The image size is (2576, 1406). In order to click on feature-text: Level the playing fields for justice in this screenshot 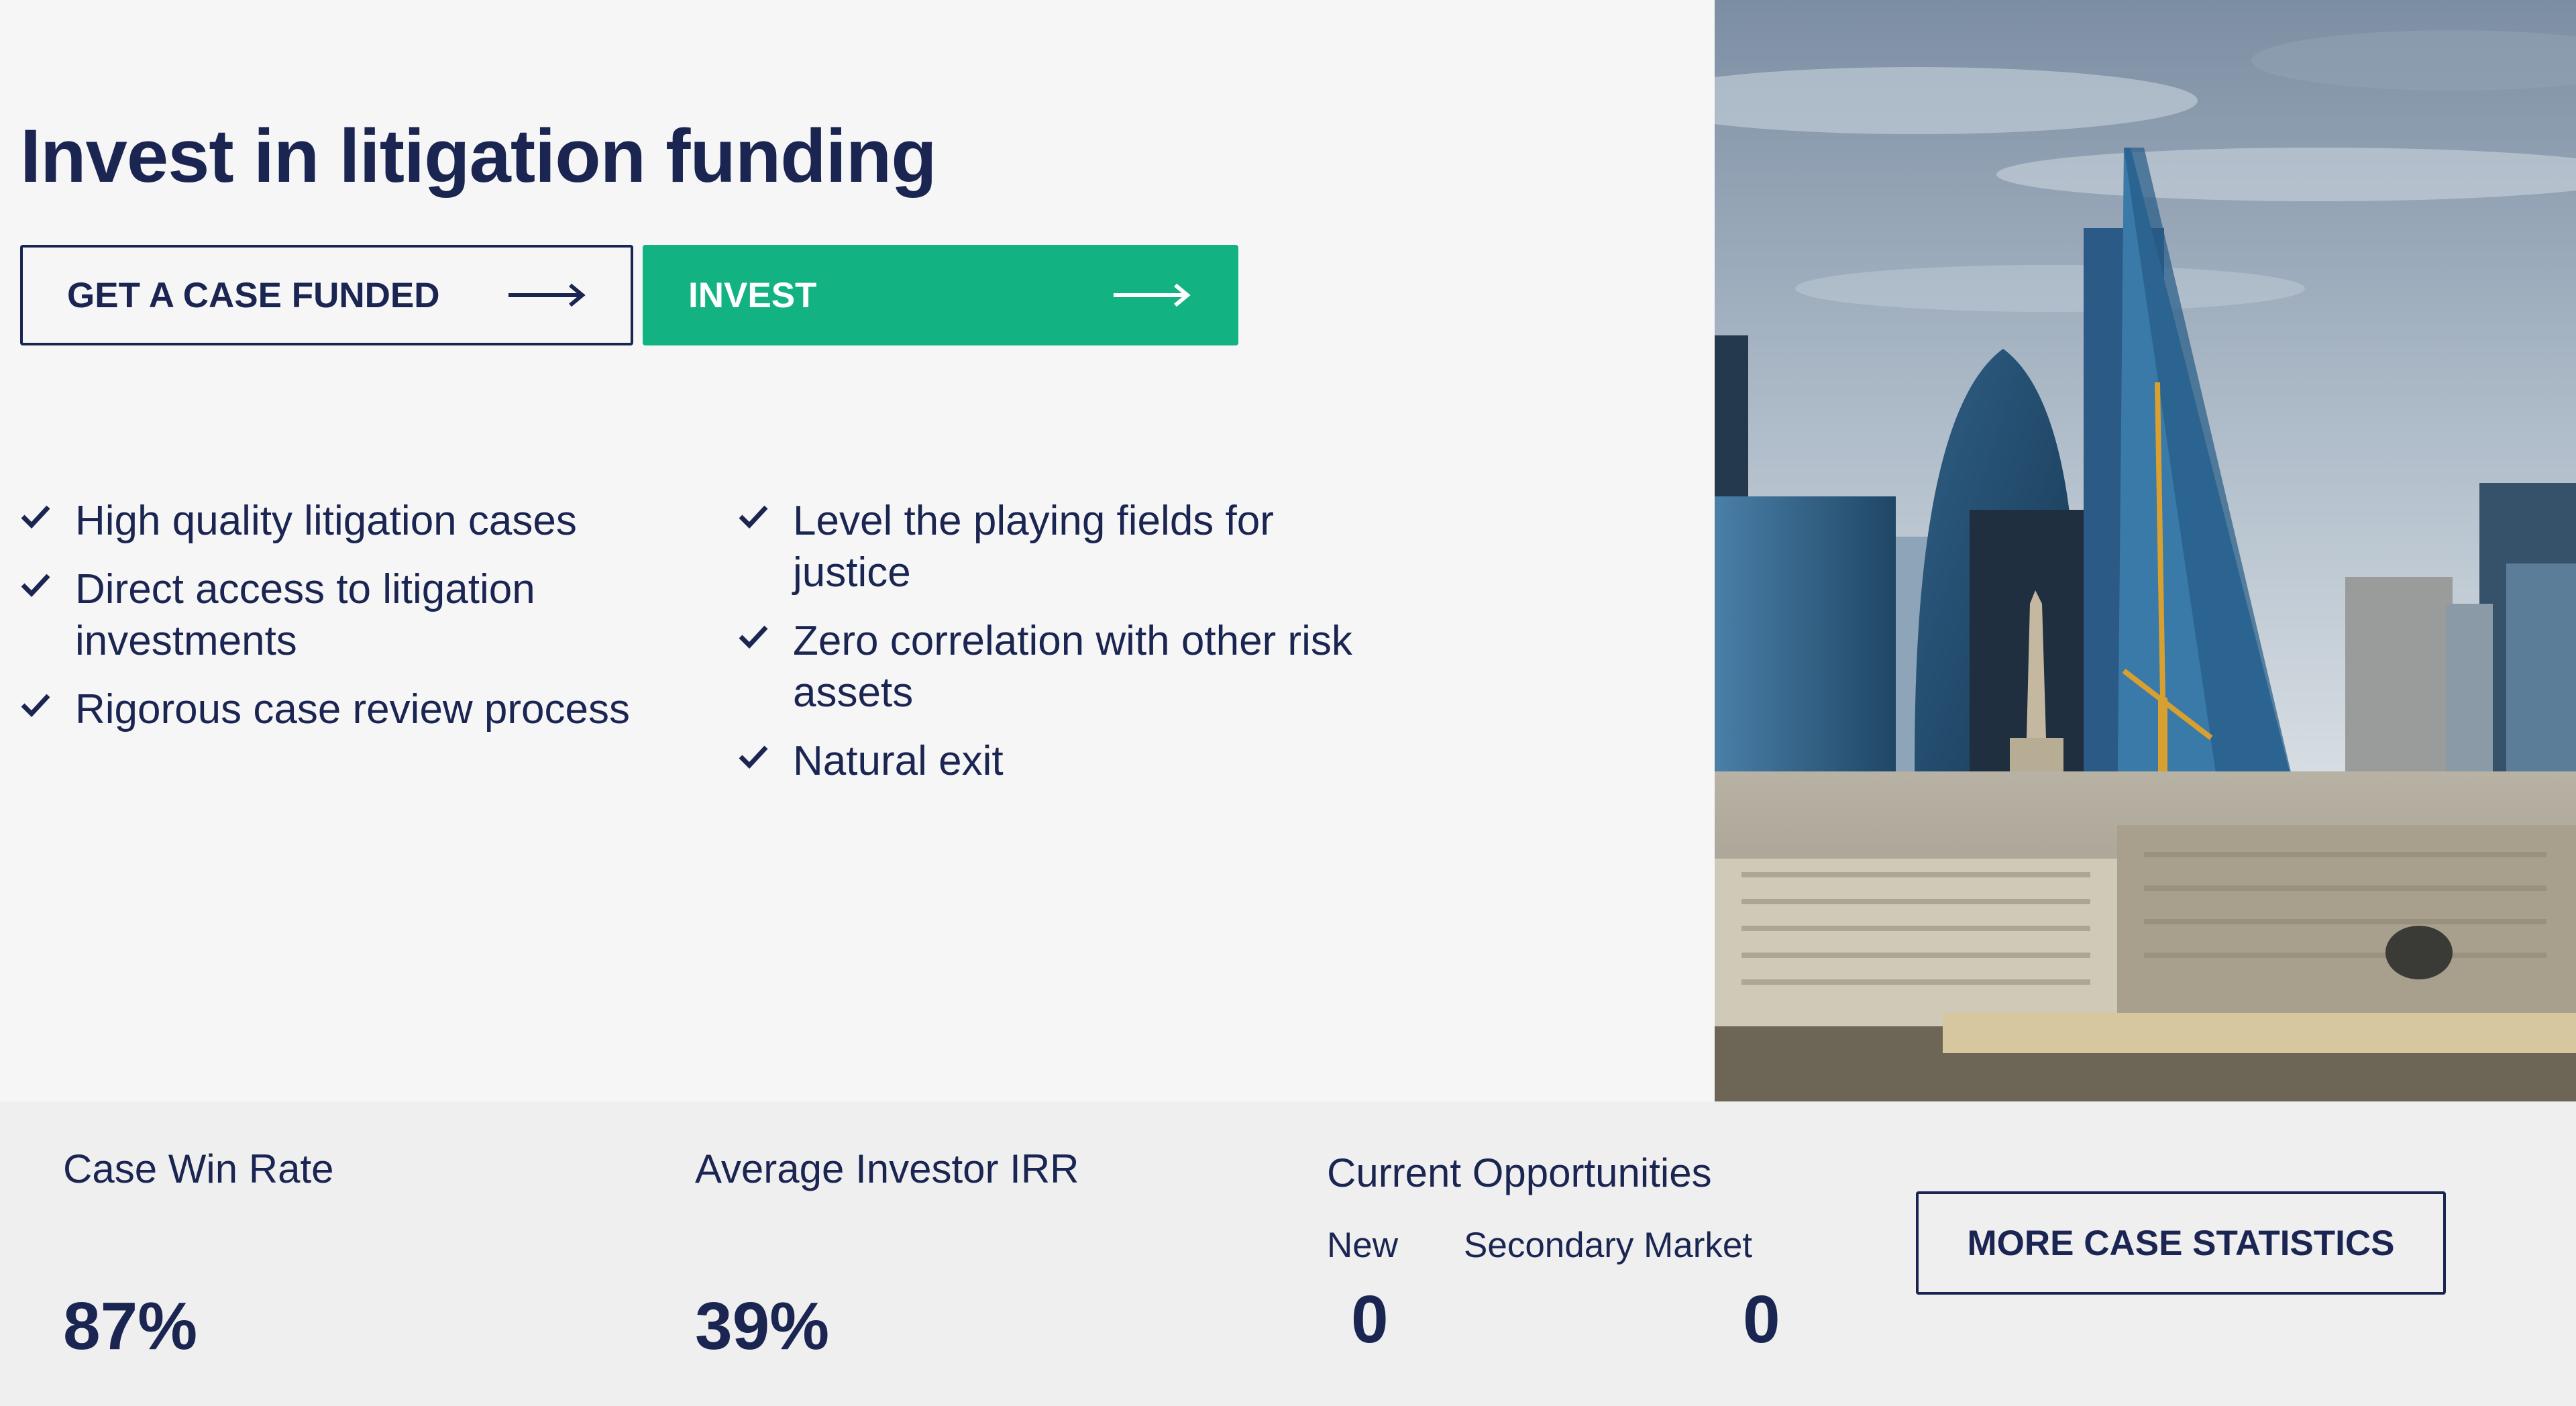, I will do `click(1033, 547)`.